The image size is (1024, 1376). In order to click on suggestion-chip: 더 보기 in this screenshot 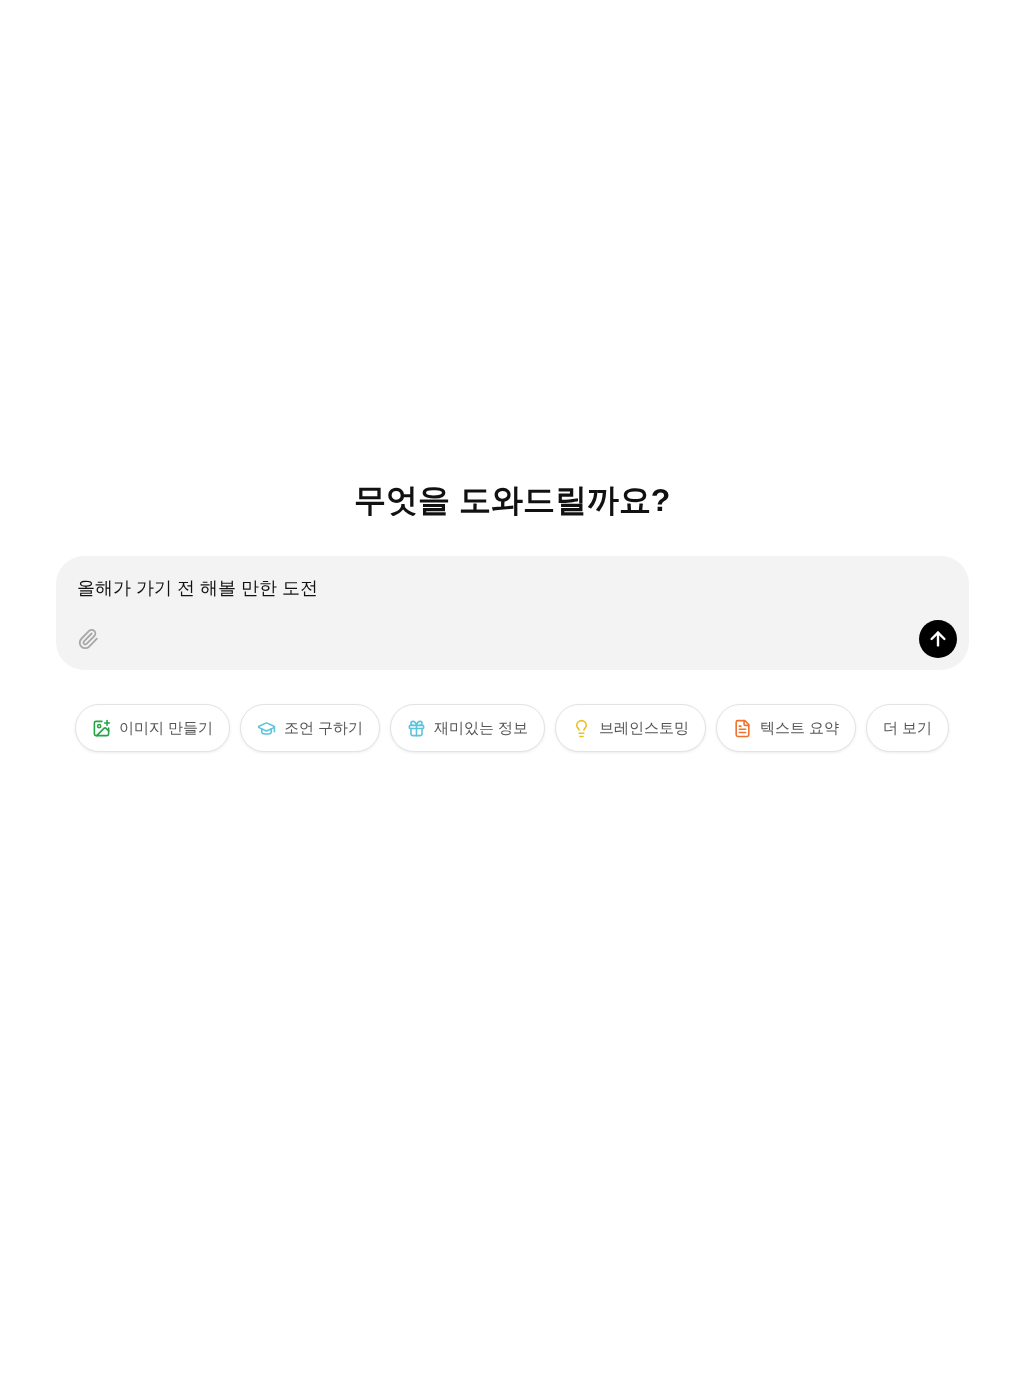, I will do `click(908, 728)`.